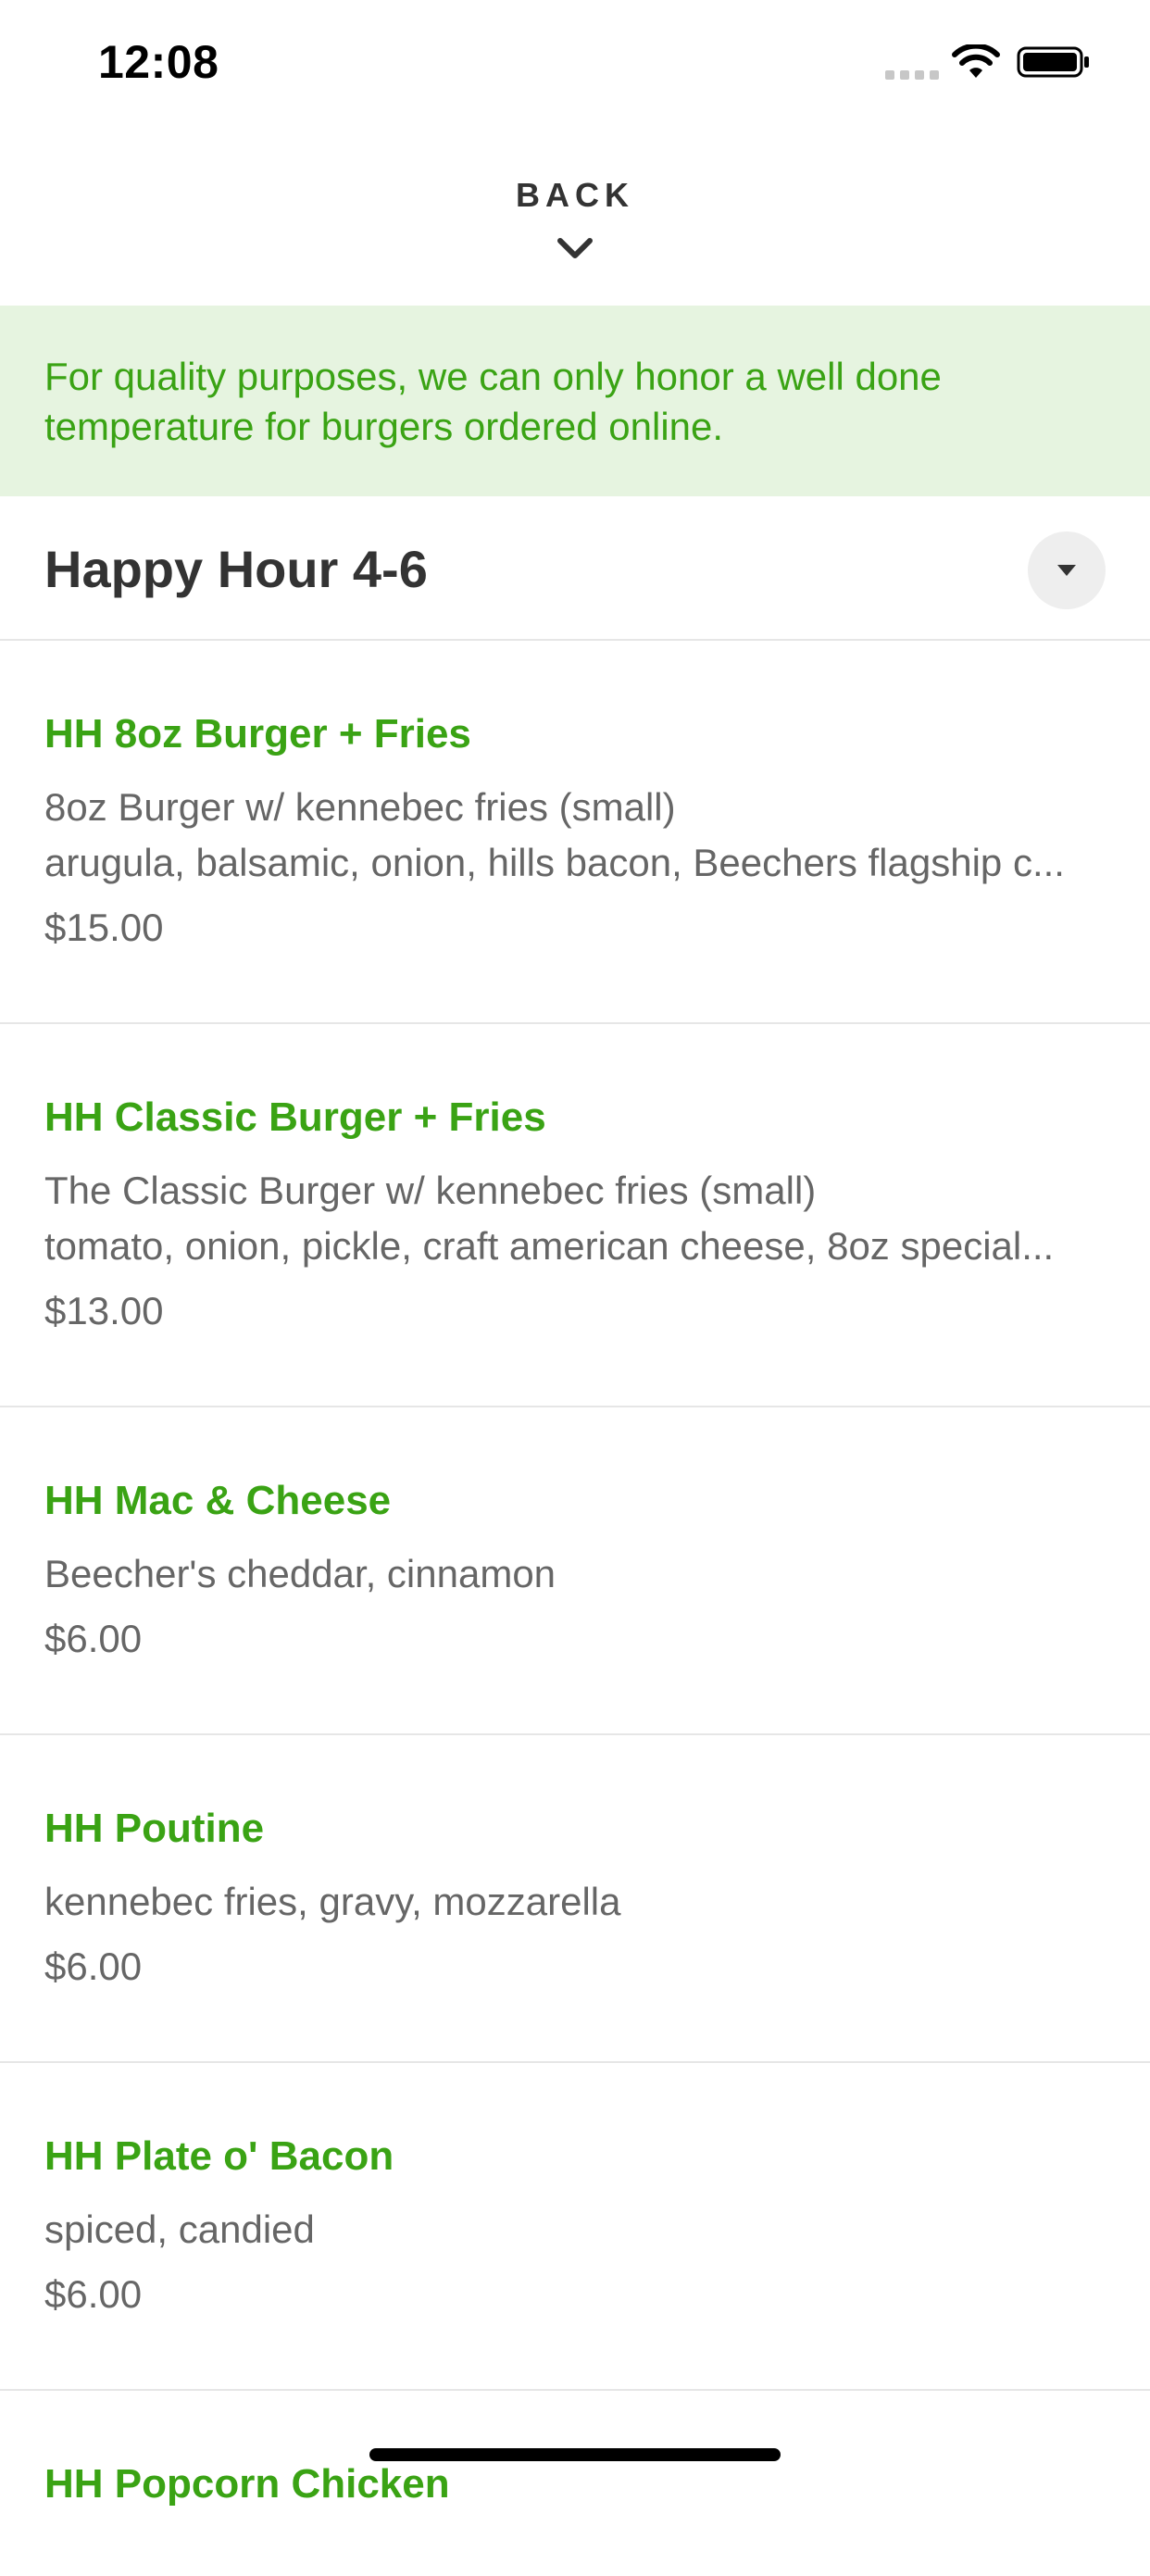  I want to click on back-button: BACK, so click(575, 214).